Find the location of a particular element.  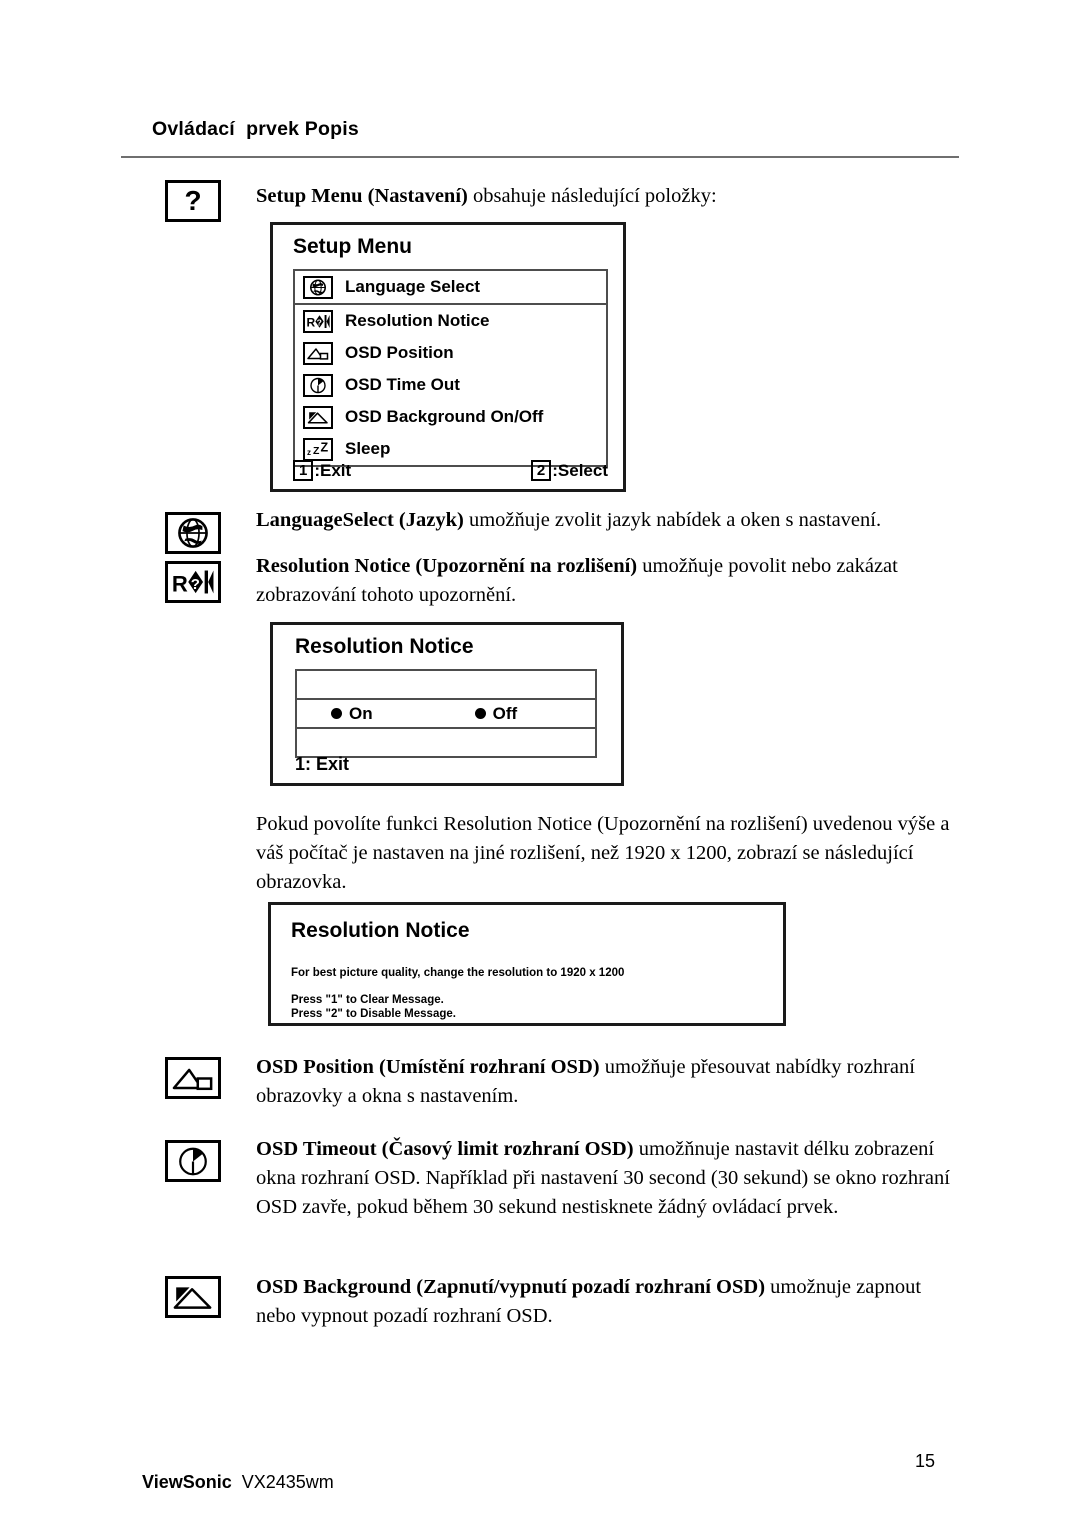

resolution-message-line-3: Press "2" to Disable Message. is located at coordinates (373, 1014).